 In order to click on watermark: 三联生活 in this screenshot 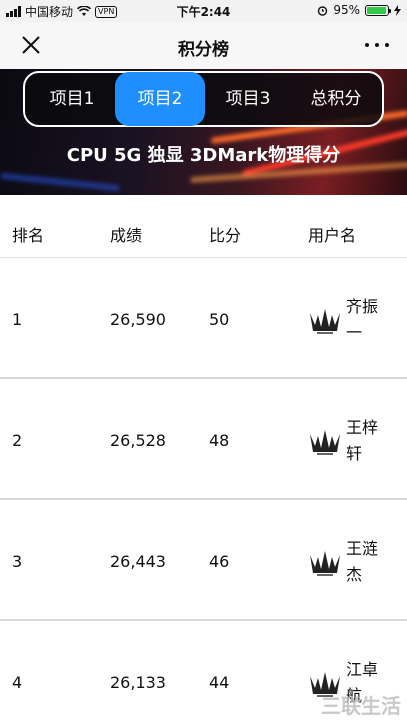, I will do `click(361, 706)`.